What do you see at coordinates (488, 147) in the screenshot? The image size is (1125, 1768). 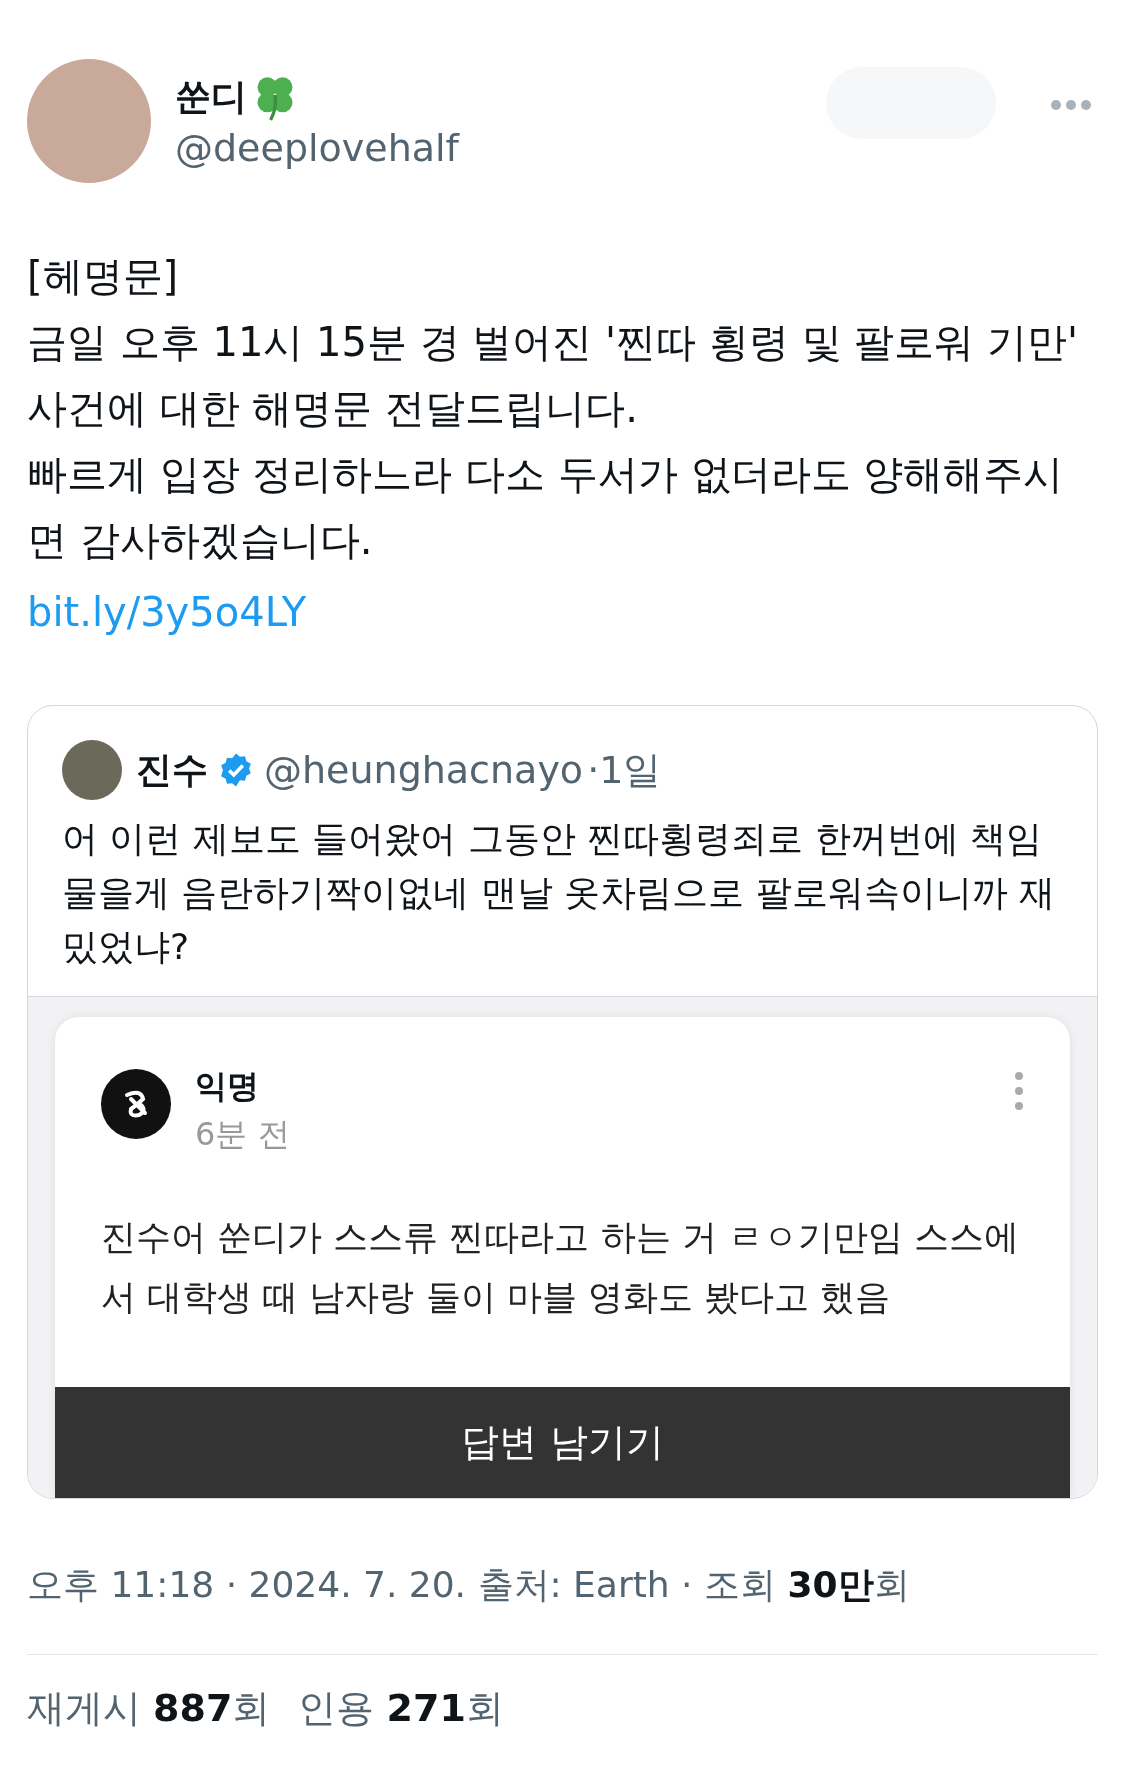 I see `author-handle: @deeplovehalf` at bounding box center [488, 147].